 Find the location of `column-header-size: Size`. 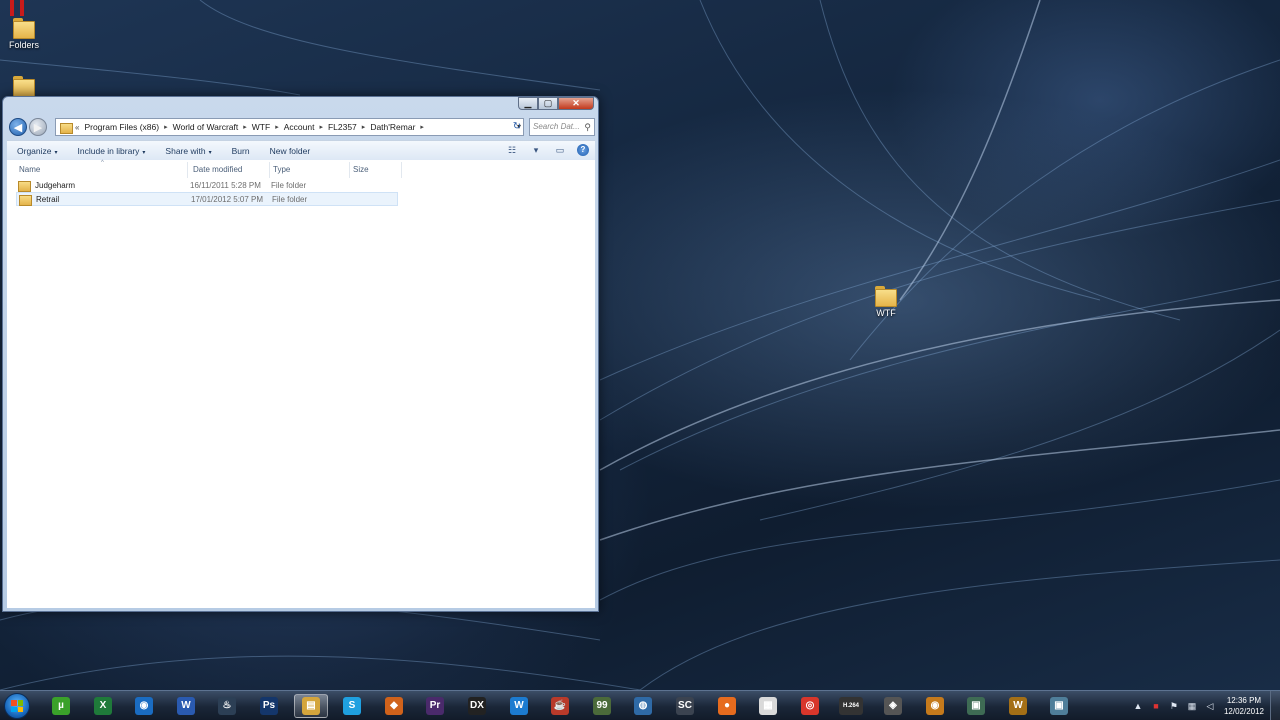

column-header-size: Size is located at coordinates (361, 169).